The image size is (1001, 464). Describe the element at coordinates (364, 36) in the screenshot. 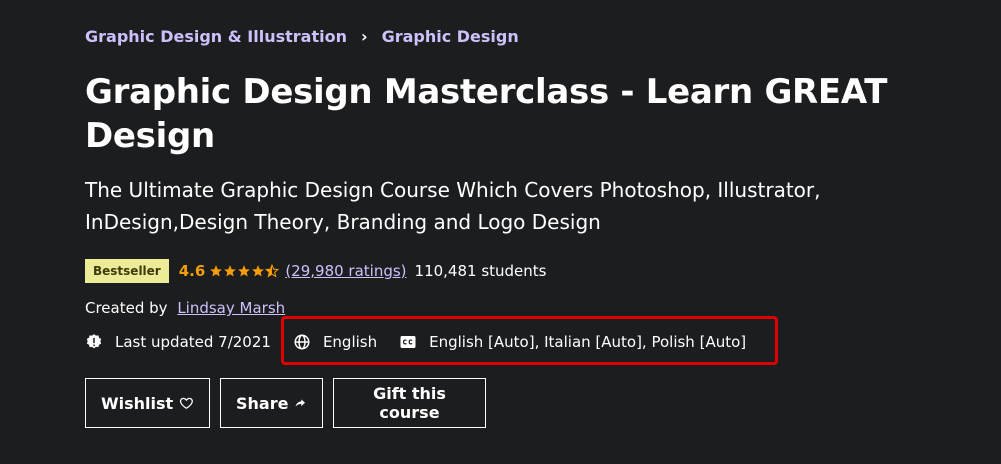

I see `breadcrumb-chevron-icon: ›` at that location.